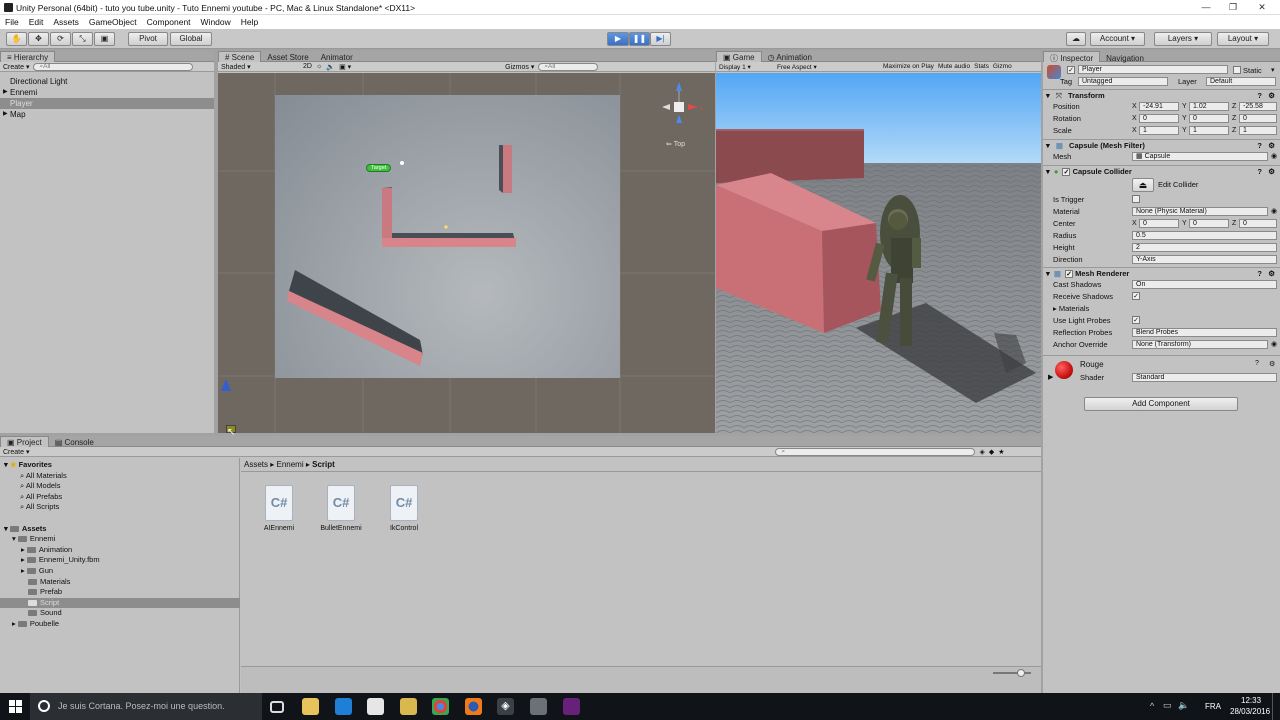 Image resolution: width=1280 pixels, height=720 pixels. Describe the element at coordinates (790, 57) in the screenshot. I see `tab-animation: ◷ Animation` at that location.